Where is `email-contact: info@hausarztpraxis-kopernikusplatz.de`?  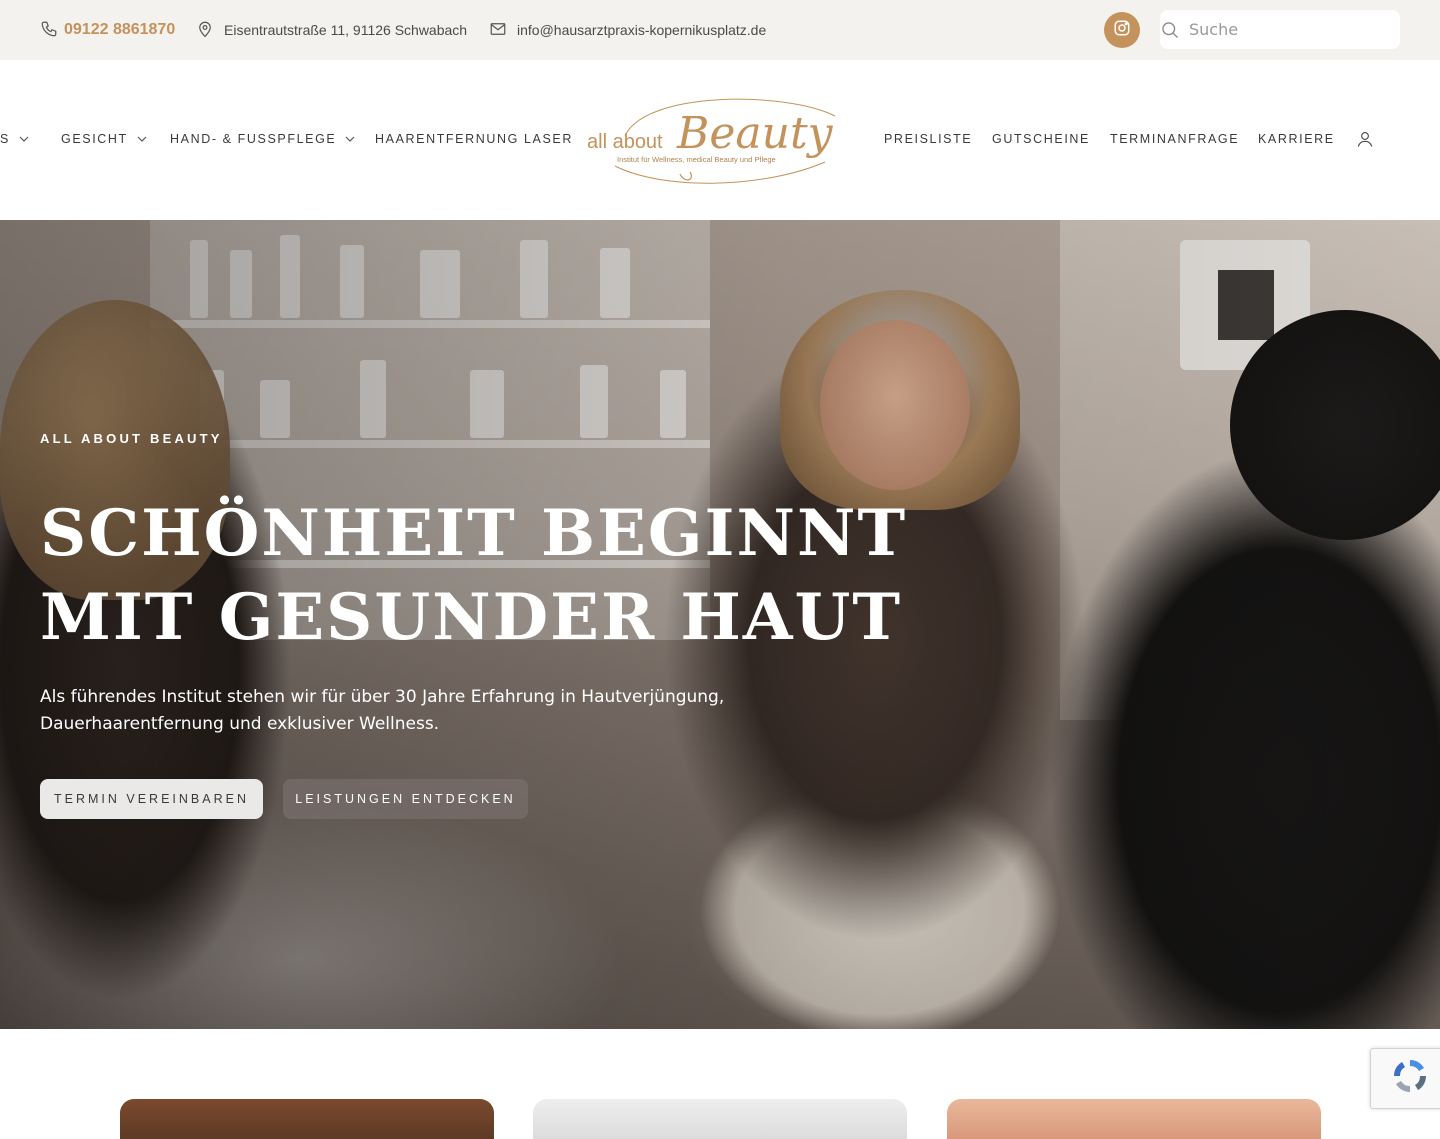 email-contact: info@hausarztpraxis-kopernikusplatz.de is located at coordinates (627, 30).